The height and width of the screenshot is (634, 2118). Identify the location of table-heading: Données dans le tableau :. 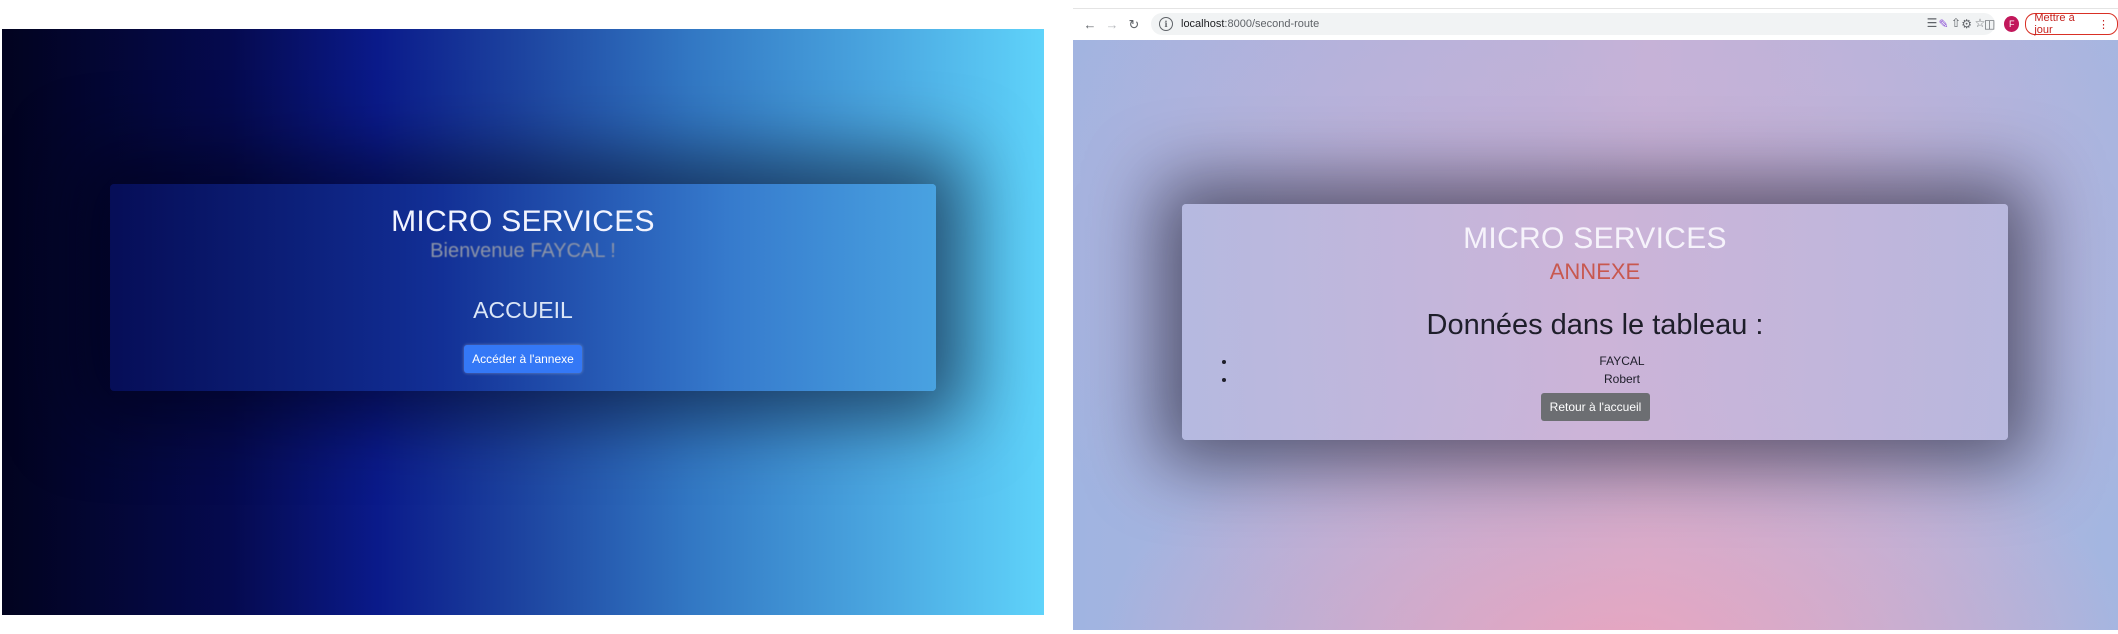
(1595, 325).